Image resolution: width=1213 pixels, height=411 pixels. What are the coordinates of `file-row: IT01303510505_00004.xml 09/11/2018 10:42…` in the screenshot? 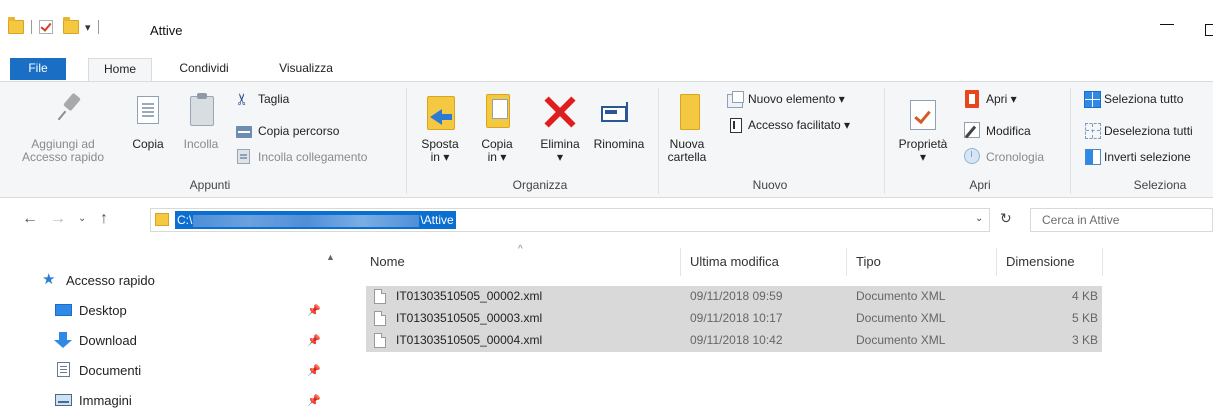 It's located at (734, 341).